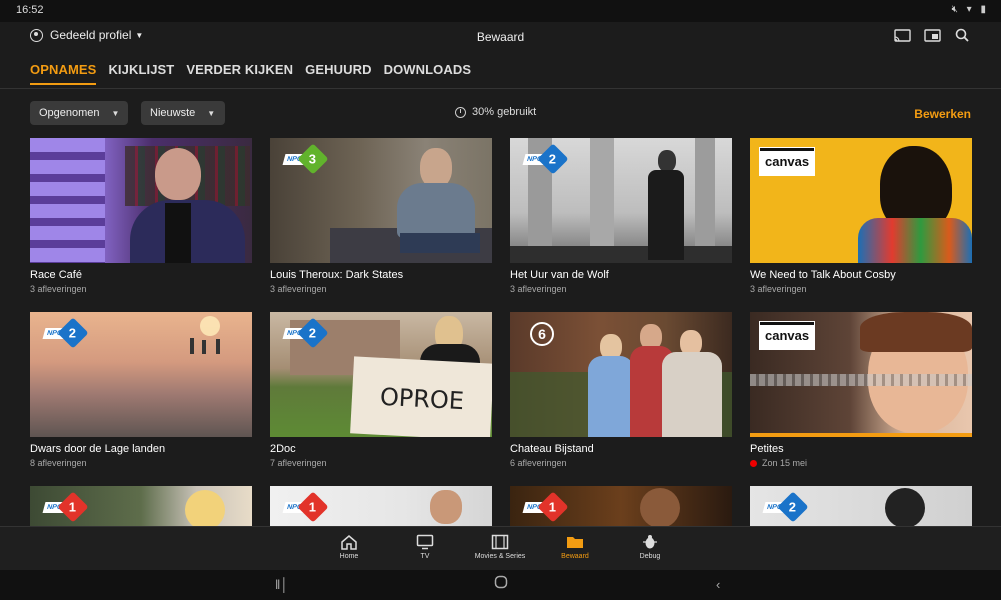 This screenshot has height=600, width=1001. I want to click on card-title: Chateau Bijstand, so click(552, 449).